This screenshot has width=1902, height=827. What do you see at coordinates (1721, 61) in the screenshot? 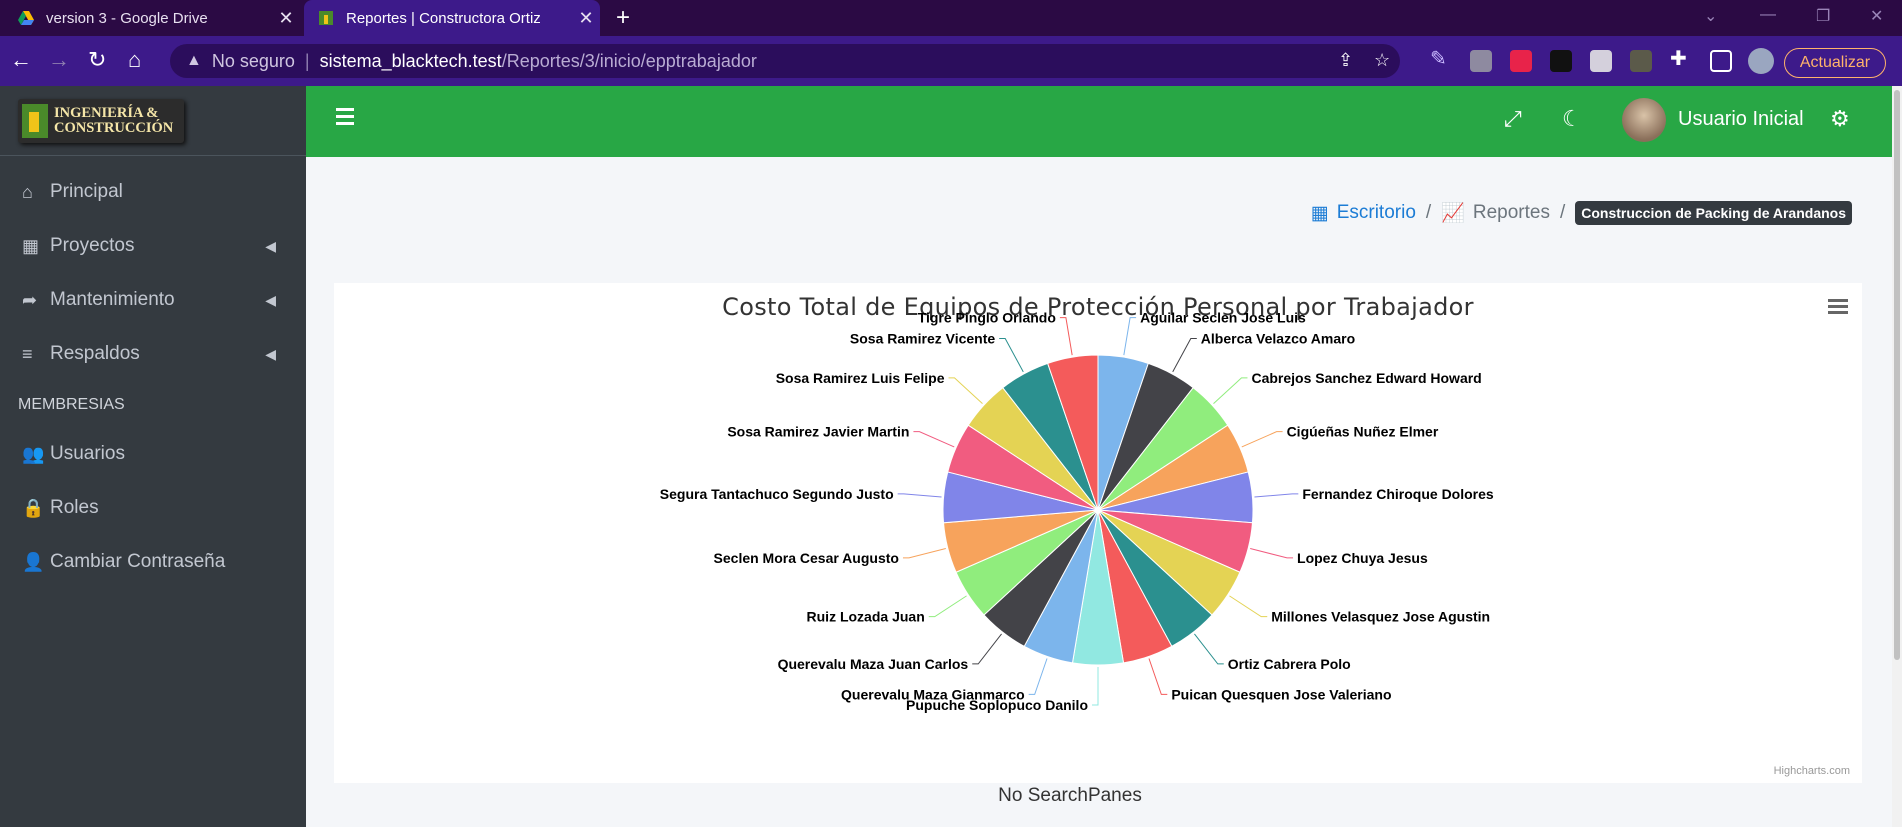
I see `side-panel-icon` at bounding box center [1721, 61].